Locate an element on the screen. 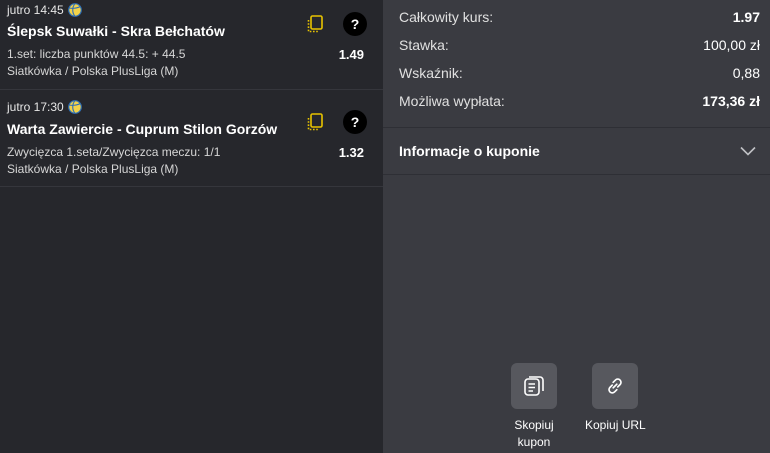 The image size is (770, 453). payout-label: Możliwa wypłata: is located at coordinates (452, 101).